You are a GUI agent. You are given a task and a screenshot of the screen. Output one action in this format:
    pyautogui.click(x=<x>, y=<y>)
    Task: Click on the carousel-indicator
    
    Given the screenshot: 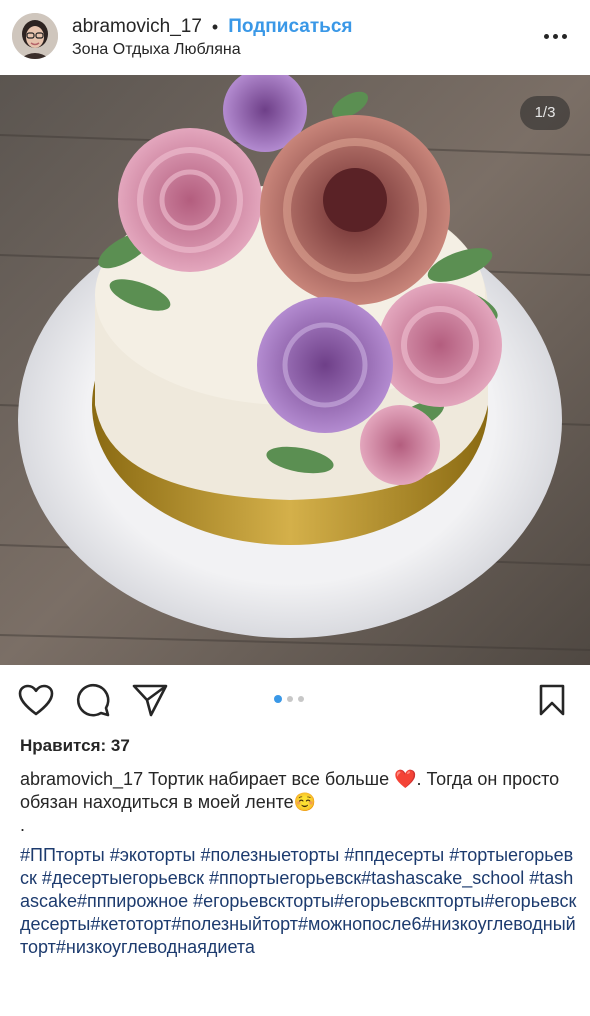 What is the action you would take?
    pyautogui.click(x=289, y=699)
    